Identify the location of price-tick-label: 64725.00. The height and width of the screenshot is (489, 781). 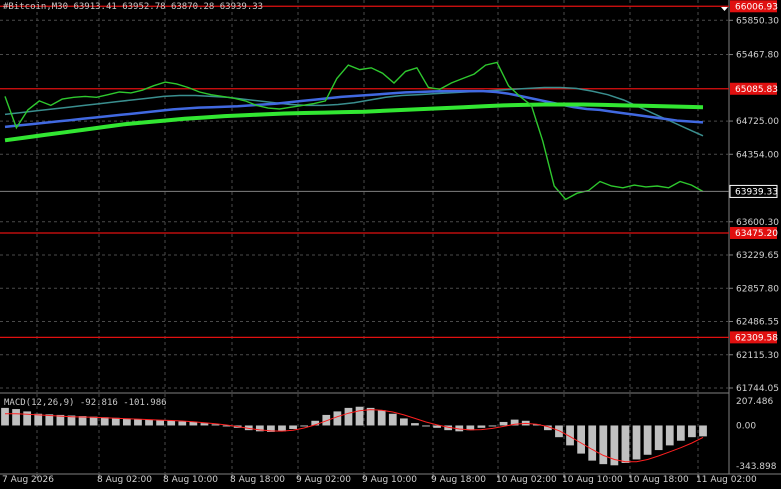
(757, 122).